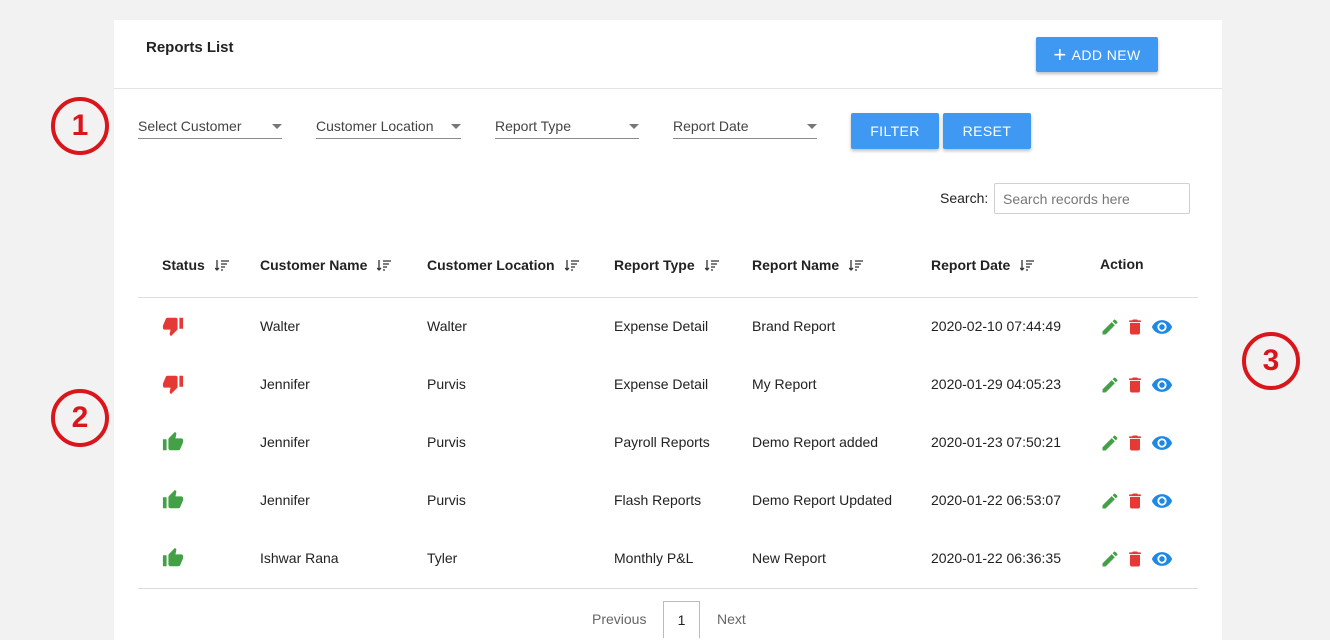  Describe the element at coordinates (794, 326) in the screenshot. I see `report-name-cell: Brand Report` at that location.